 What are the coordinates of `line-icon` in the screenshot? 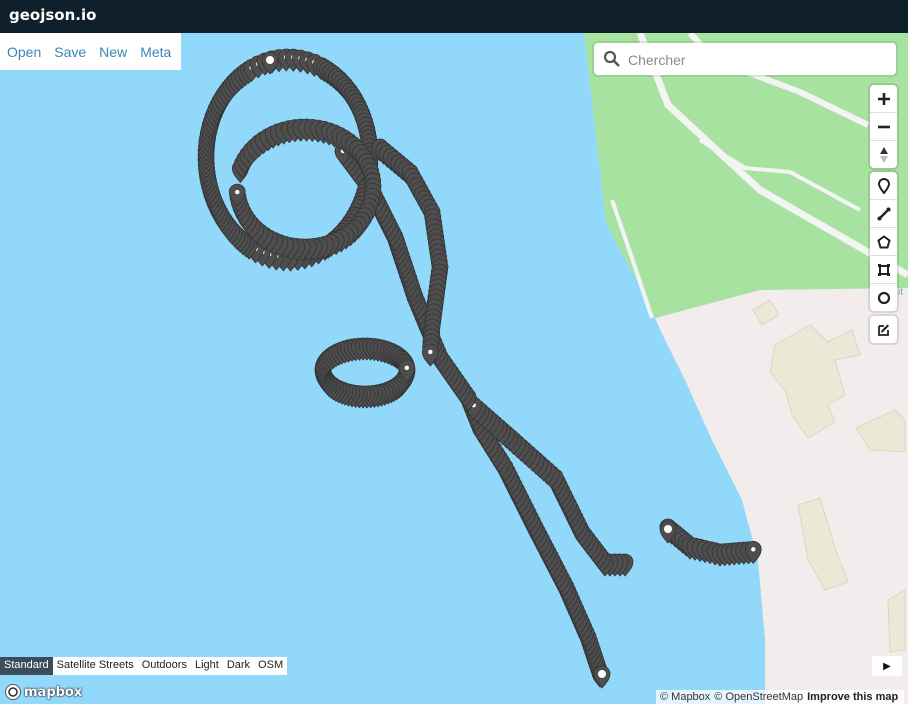 It's located at (883, 213).